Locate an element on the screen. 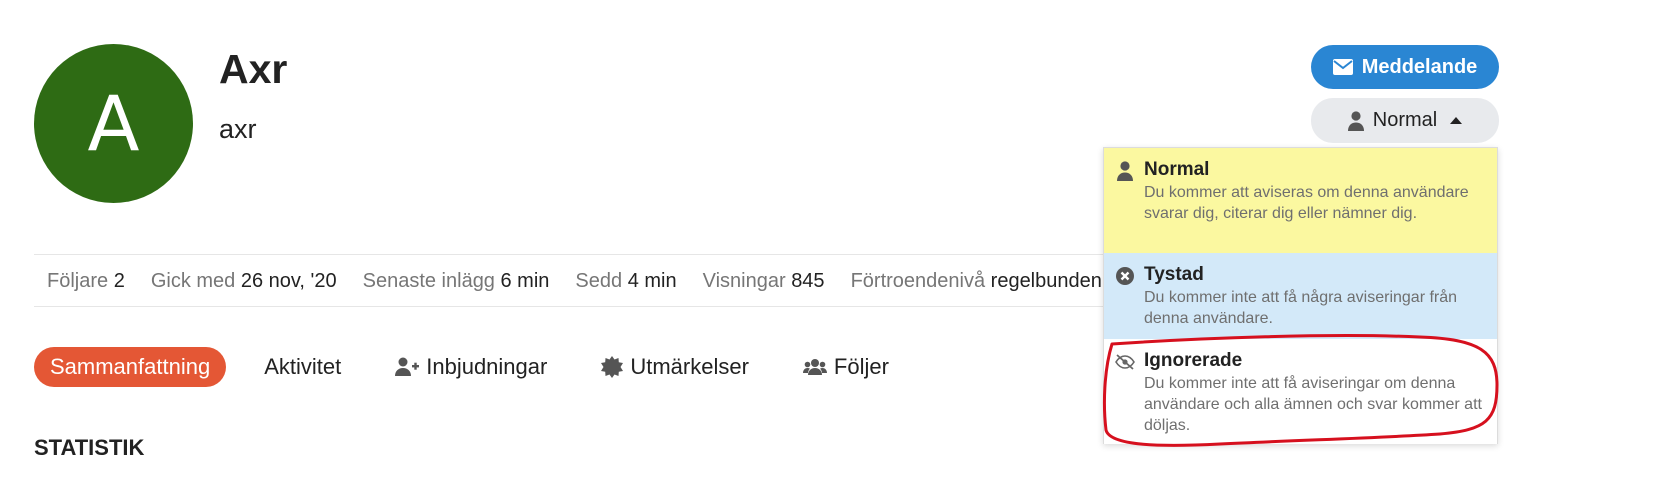 The image size is (1658, 485). stat-seen: Sedd 4 min is located at coordinates (626, 280).